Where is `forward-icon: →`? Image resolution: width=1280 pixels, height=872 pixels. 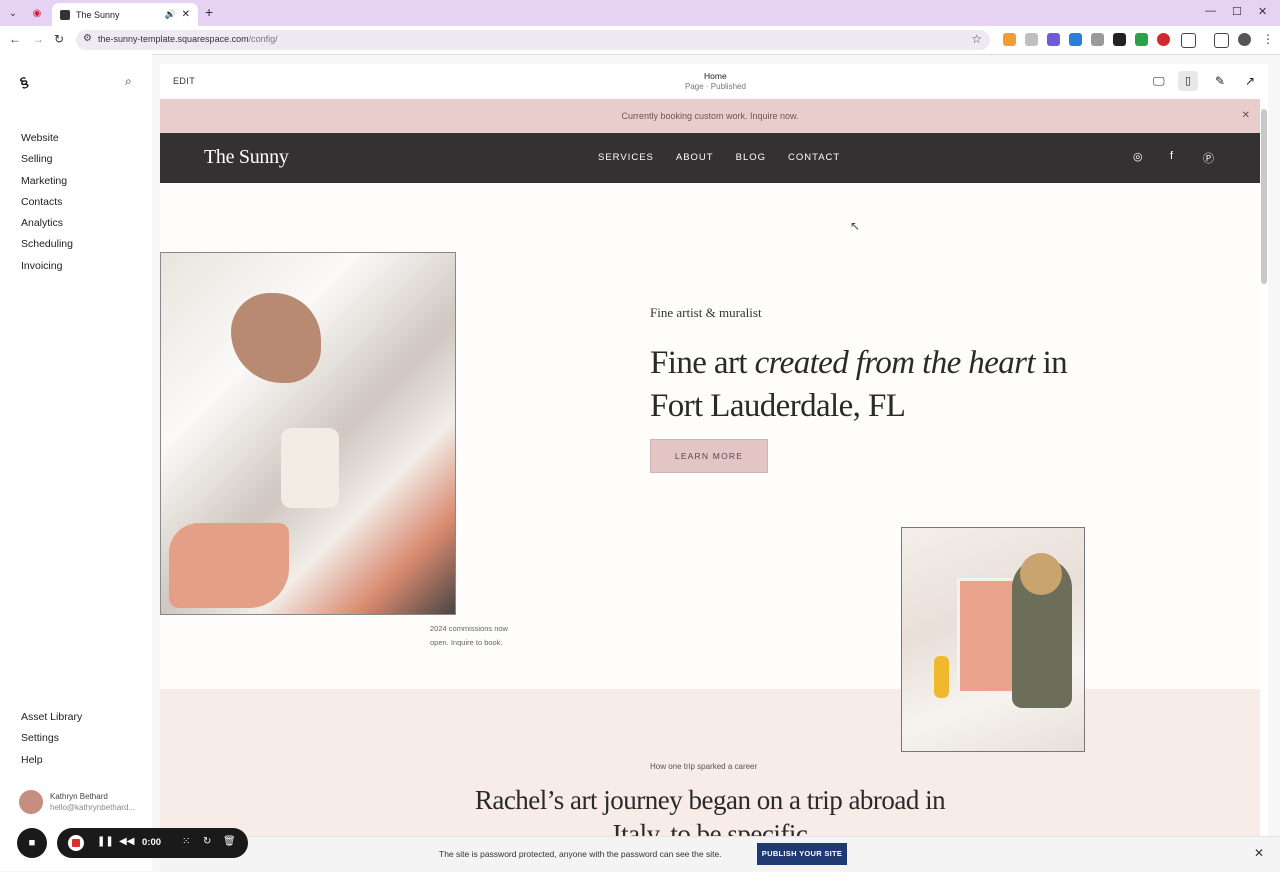
forward-icon: → is located at coordinates (38, 39).